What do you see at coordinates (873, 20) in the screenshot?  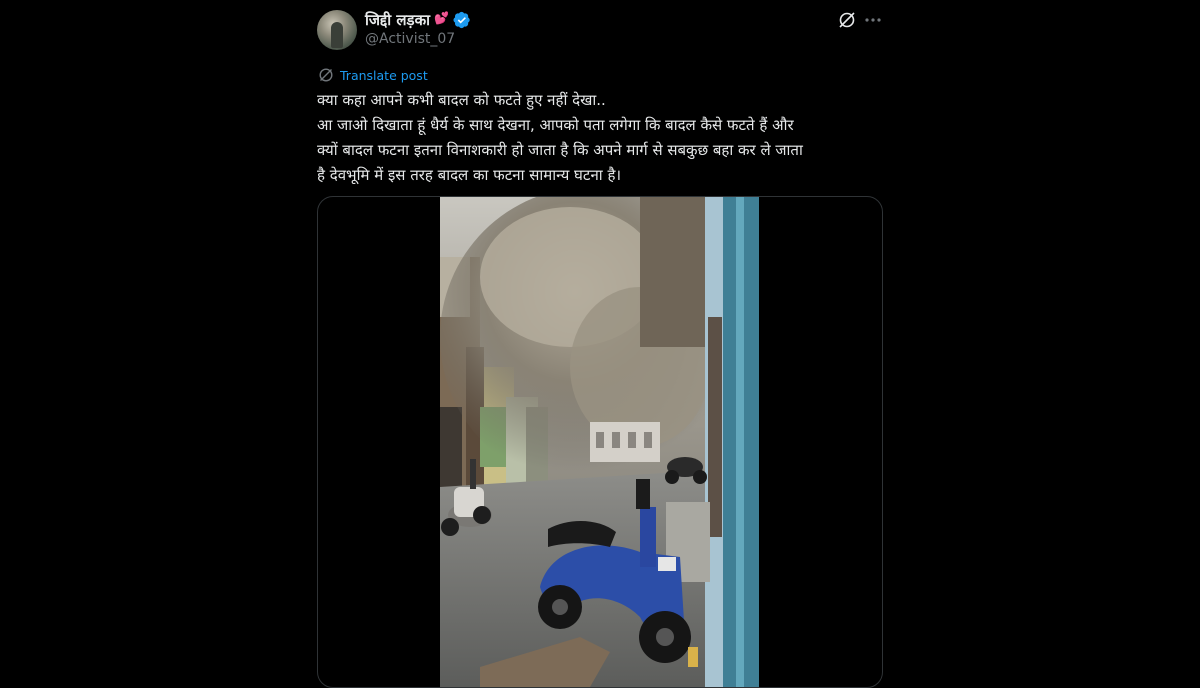 I see `more-options-icon` at bounding box center [873, 20].